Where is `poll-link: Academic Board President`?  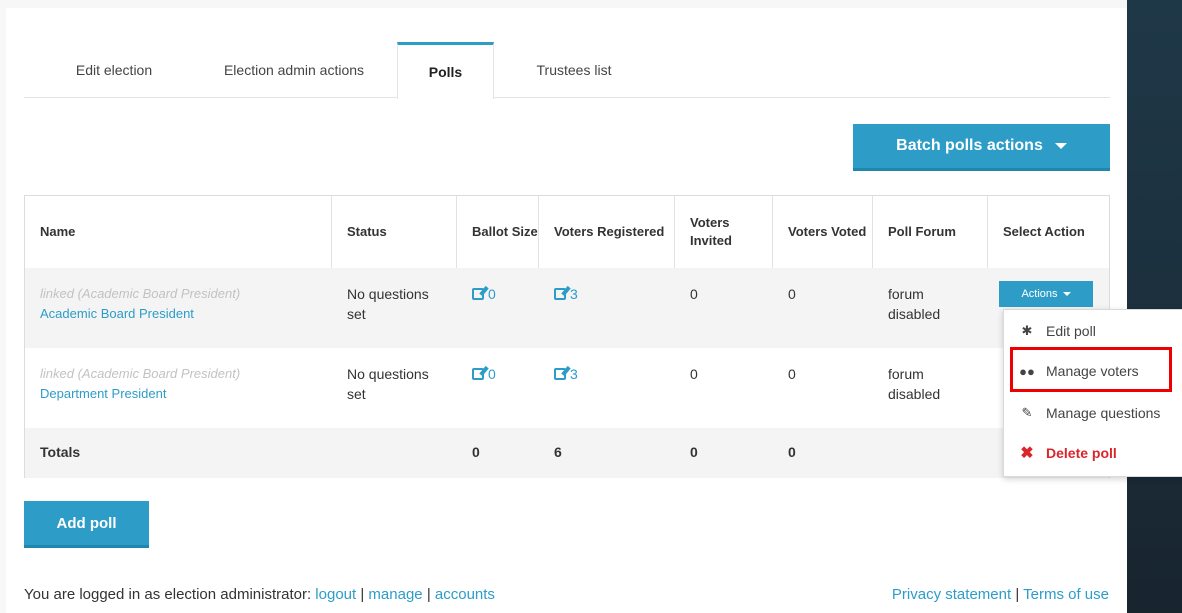 poll-link: Academic Board President is located at coordinates (186, 314).